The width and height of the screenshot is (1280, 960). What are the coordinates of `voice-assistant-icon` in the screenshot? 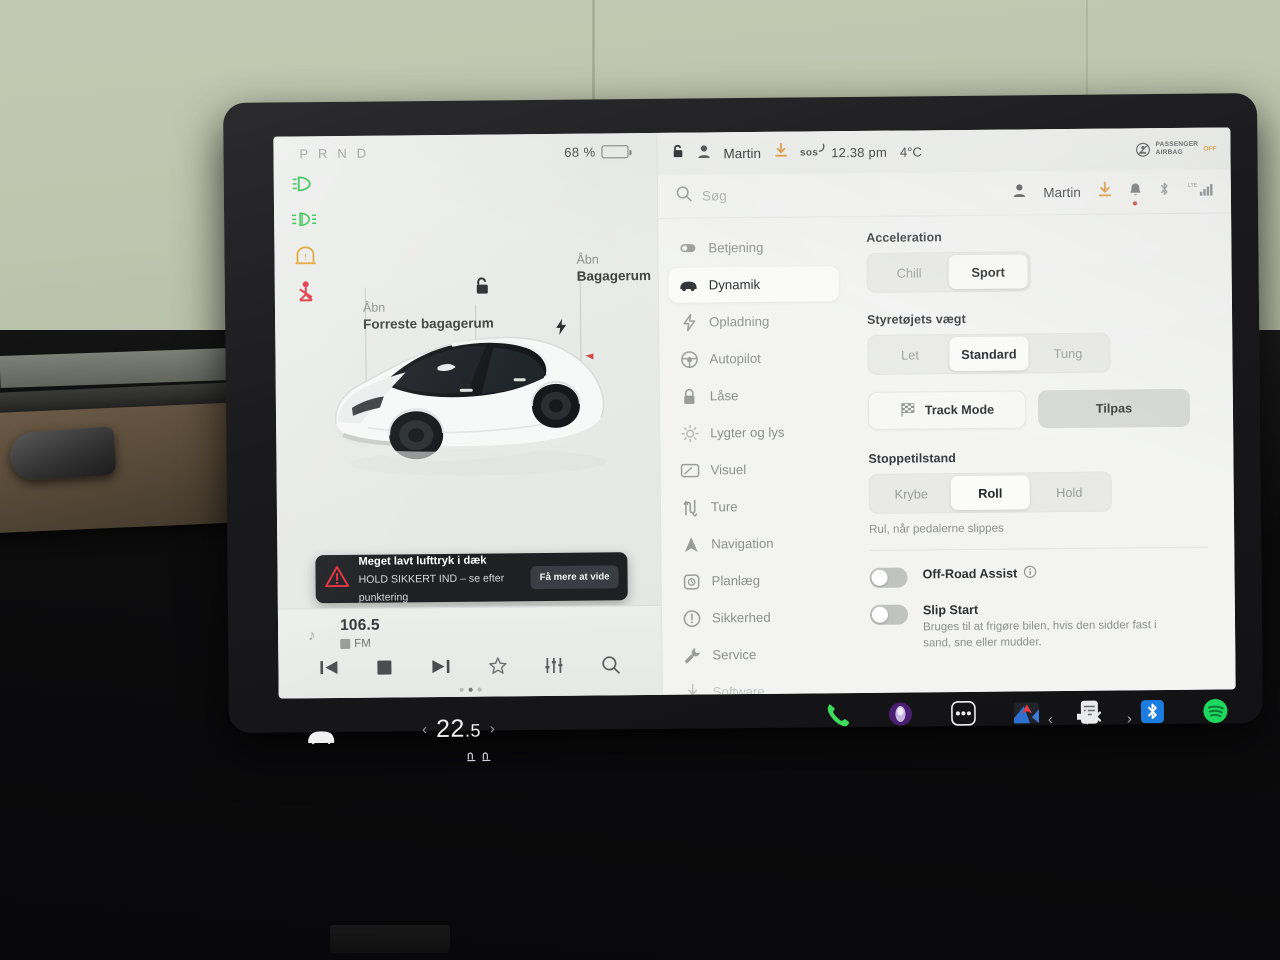 It's located at (900, 716).